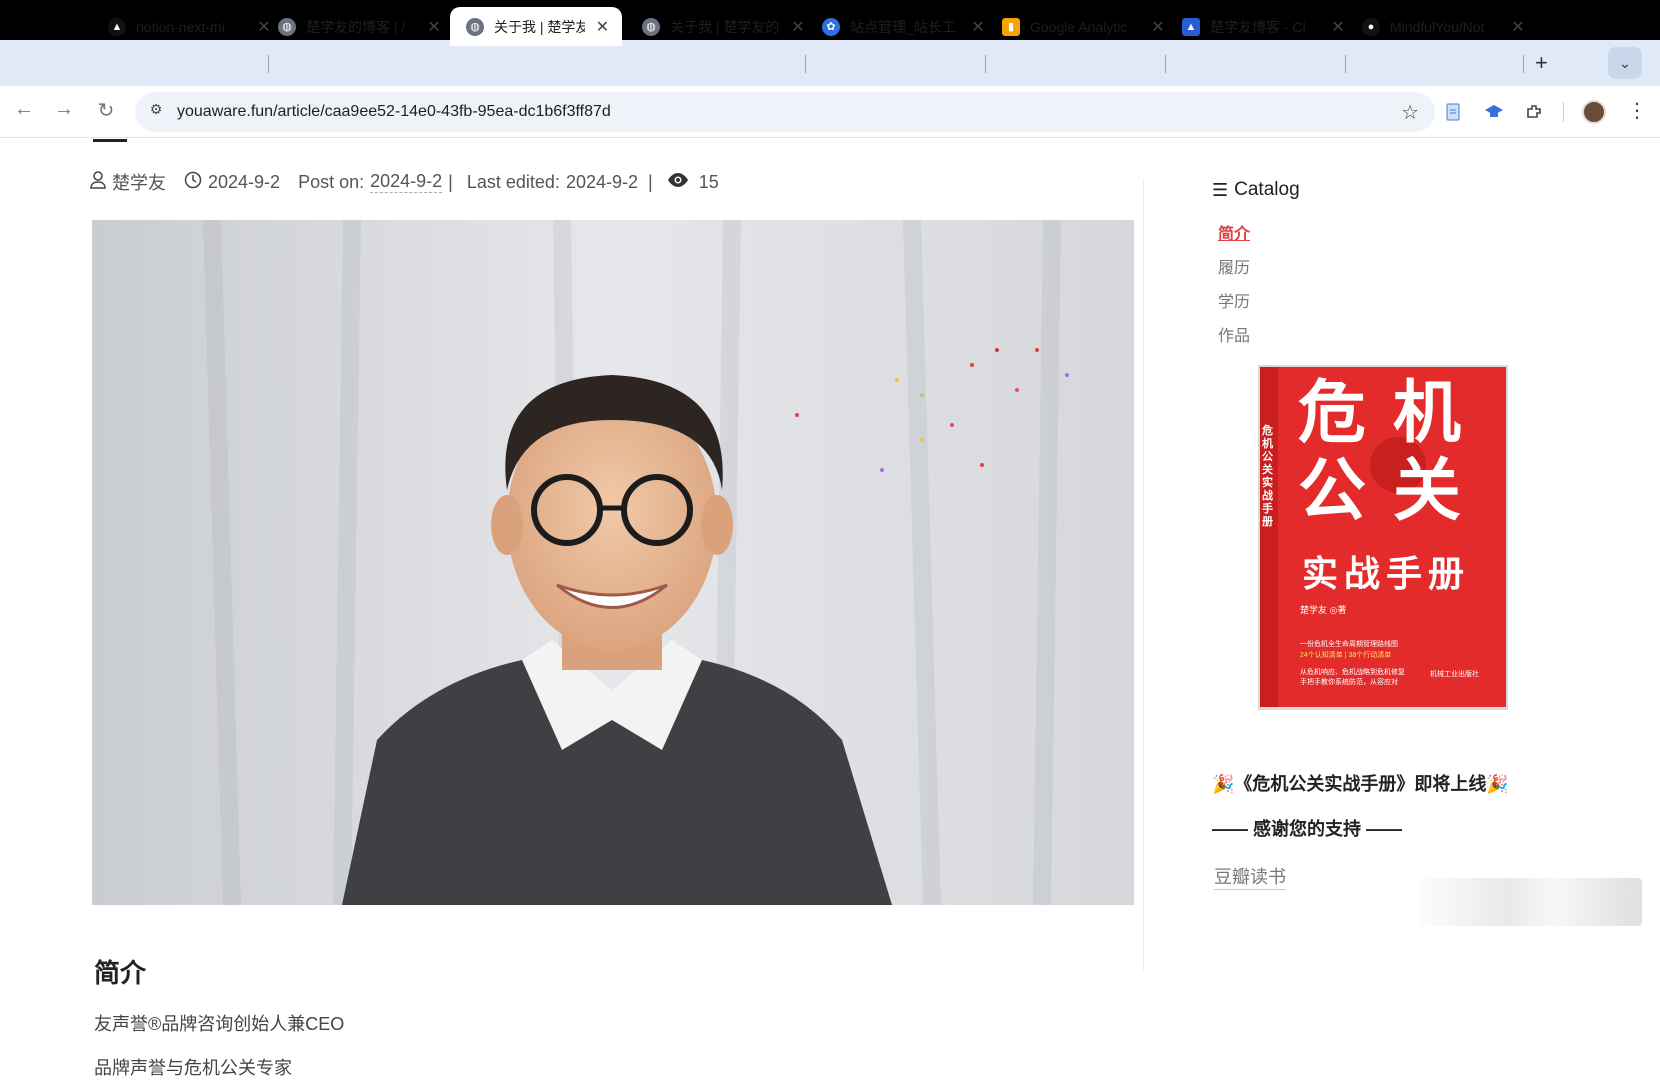 The width and height of the screenshot is (1660, 1080). Describe the element at coordinates (1494, 112) in the screenshot. I see `graduation-cap-icon` at that location.